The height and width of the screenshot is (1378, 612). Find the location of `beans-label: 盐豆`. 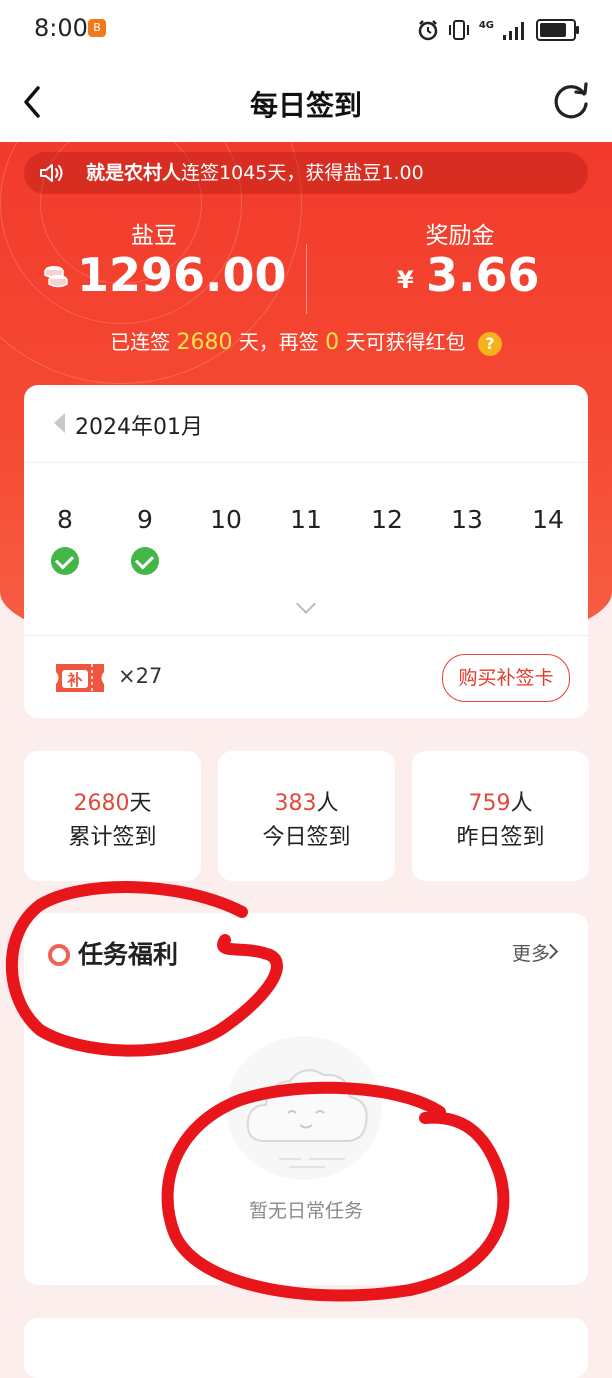

beans-label: 盐豆 is located at coordinates (154, 236).